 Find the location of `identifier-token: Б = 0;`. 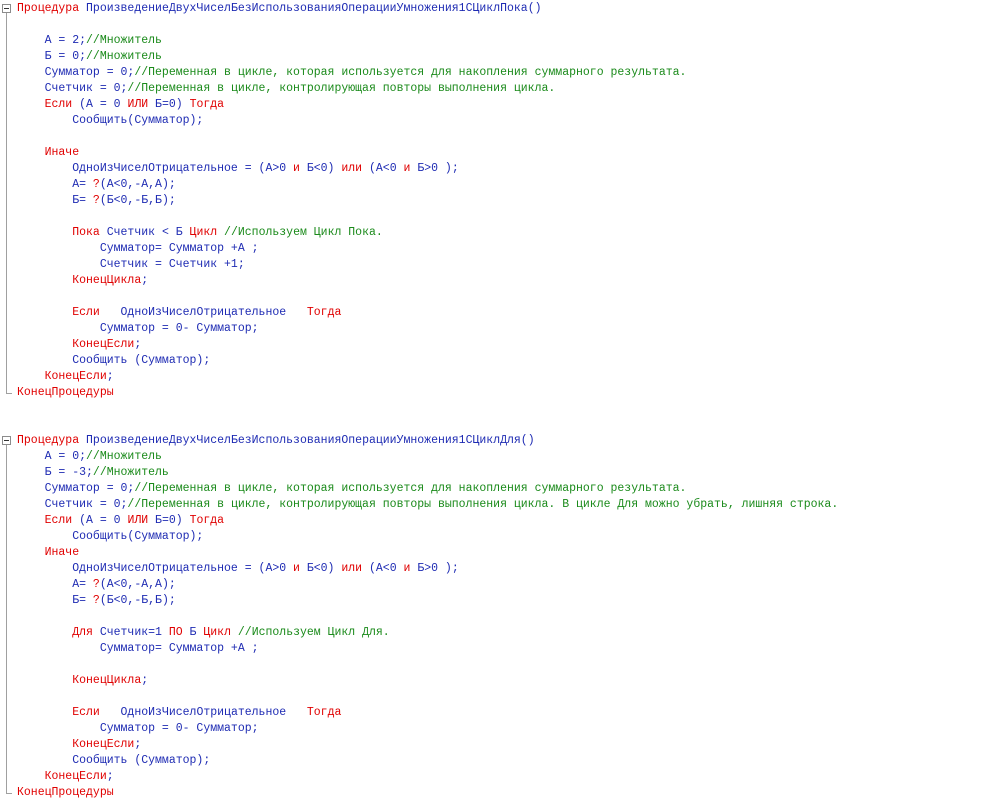

identifier-token: Б = 0; is located at coordinates (52, 56).